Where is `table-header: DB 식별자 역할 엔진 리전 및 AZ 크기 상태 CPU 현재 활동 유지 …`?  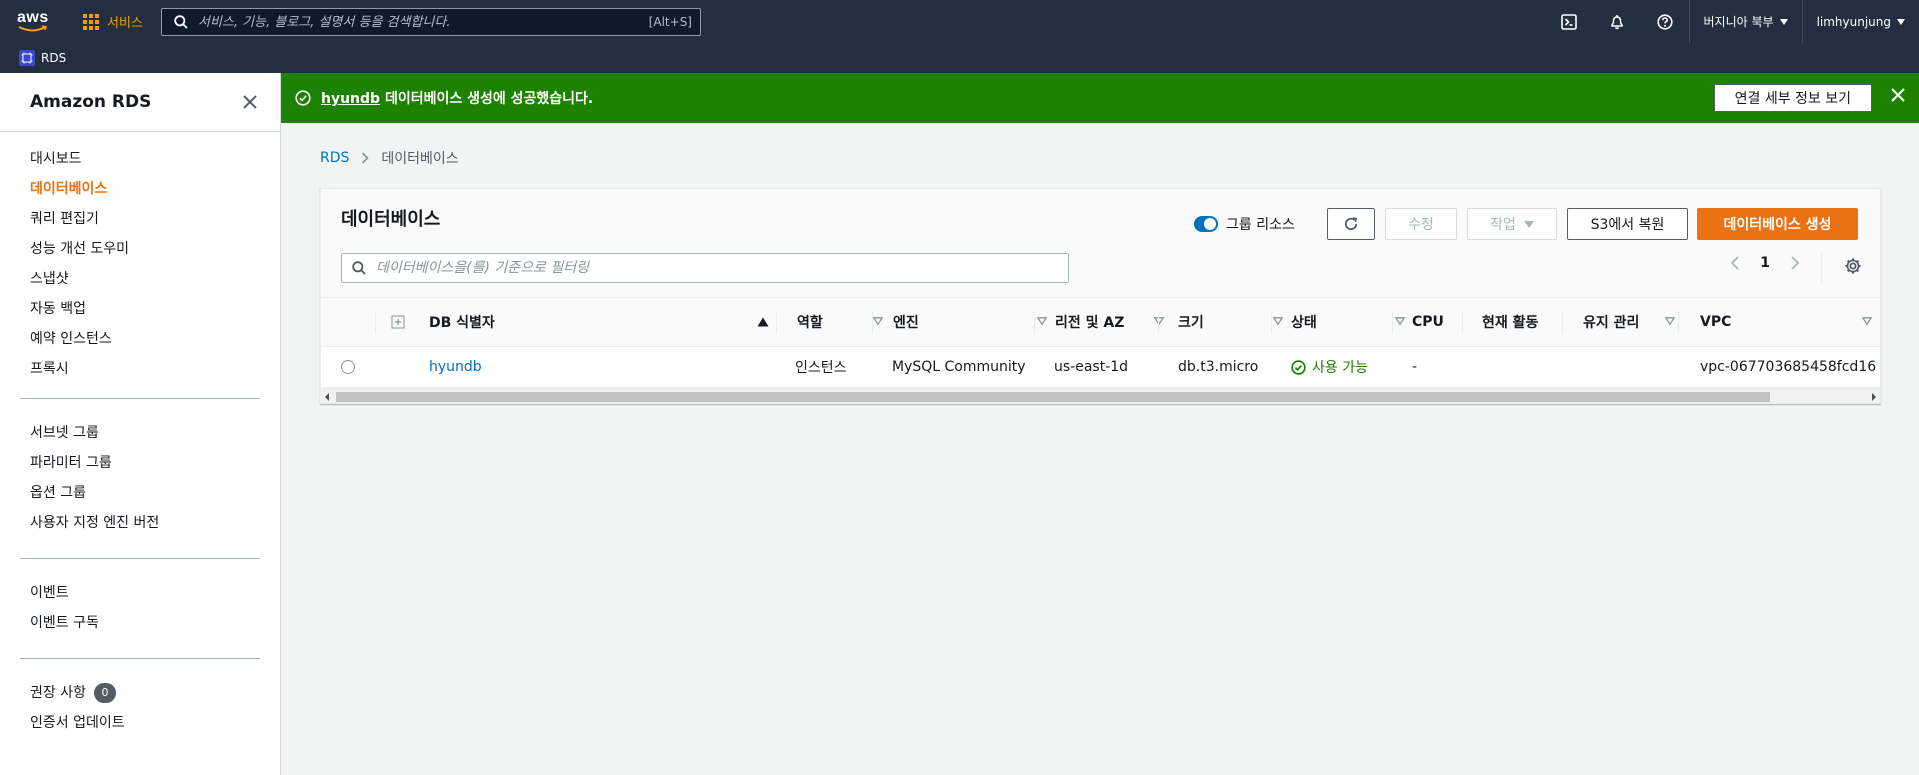
table-header: DB 식별자 역할 엔진 리전 및 AZ 크기 상태 CPU 현재 활동 유지 … is located at coordinates (1100, 322).